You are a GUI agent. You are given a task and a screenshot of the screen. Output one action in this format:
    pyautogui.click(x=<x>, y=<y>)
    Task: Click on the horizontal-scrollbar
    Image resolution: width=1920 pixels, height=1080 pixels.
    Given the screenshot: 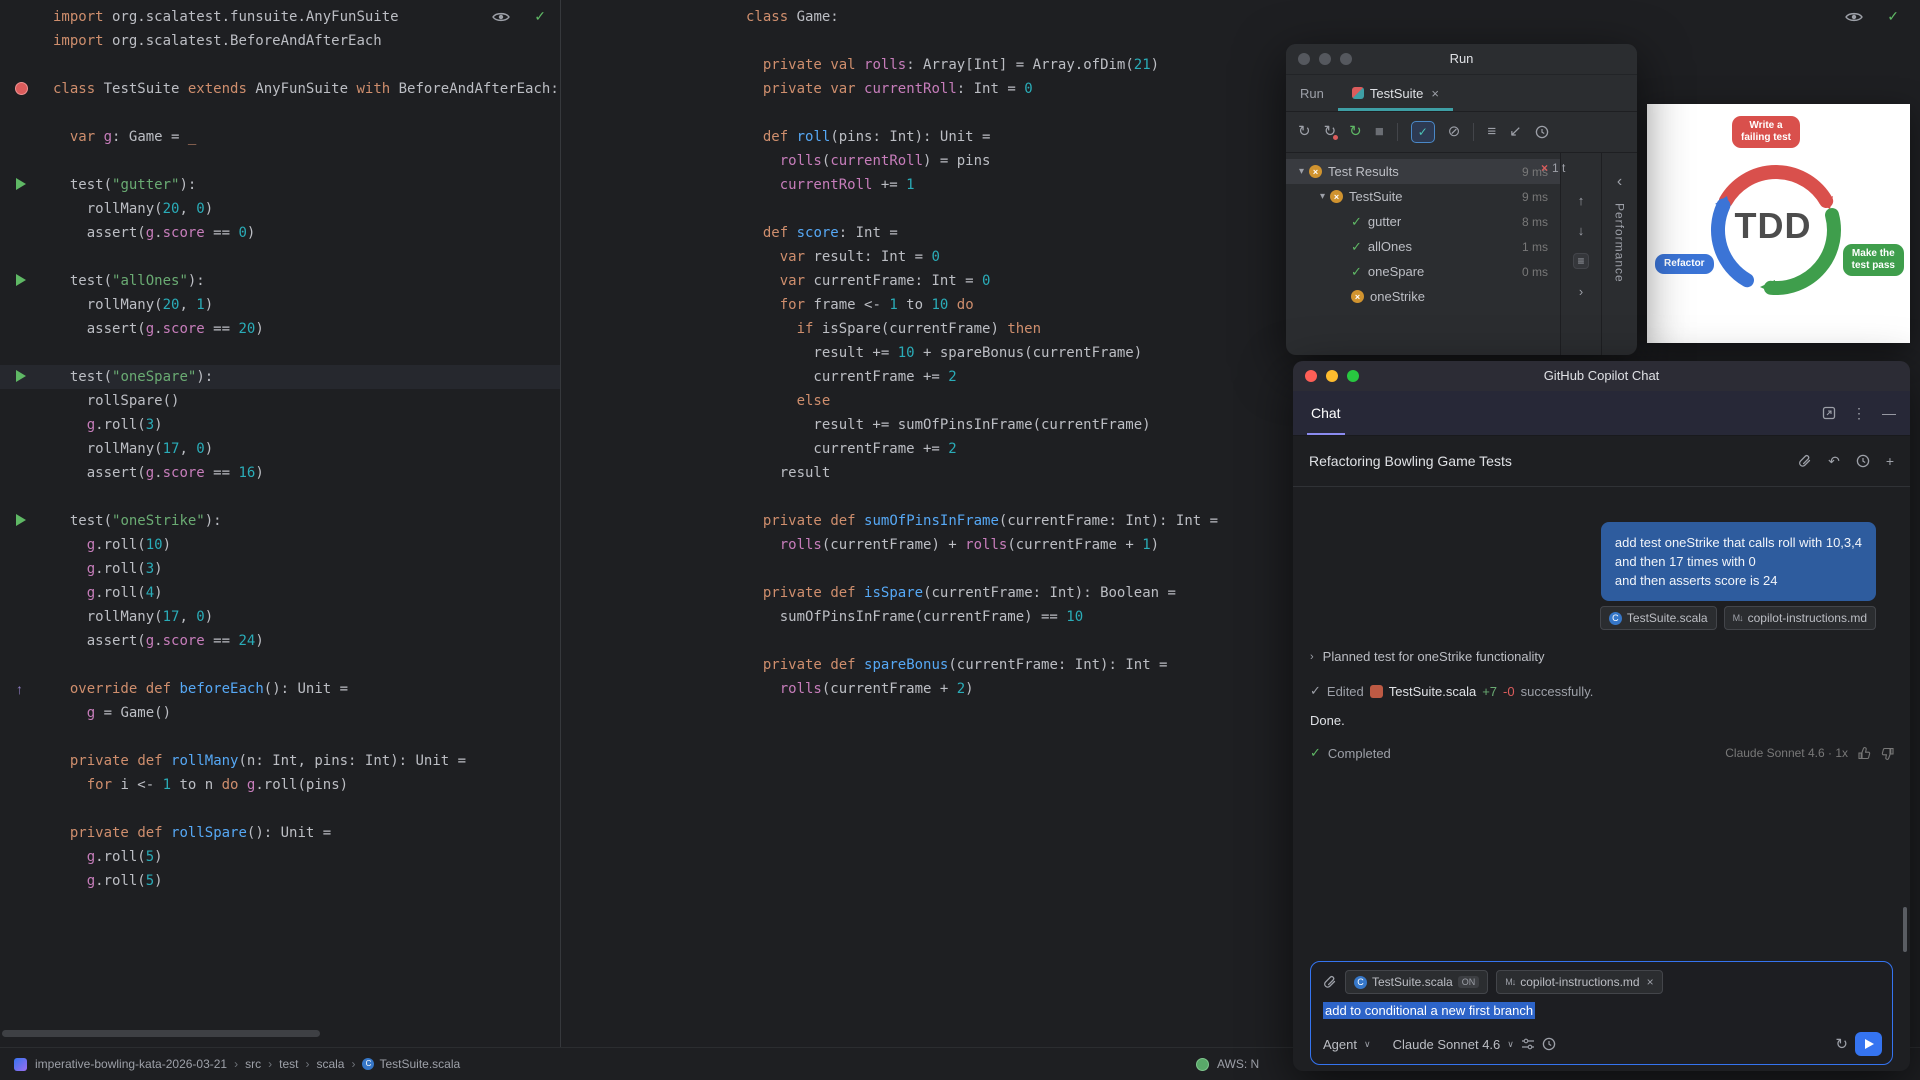 What is the action you would take?
    pyautogui.click(x=161, y=1033)
    